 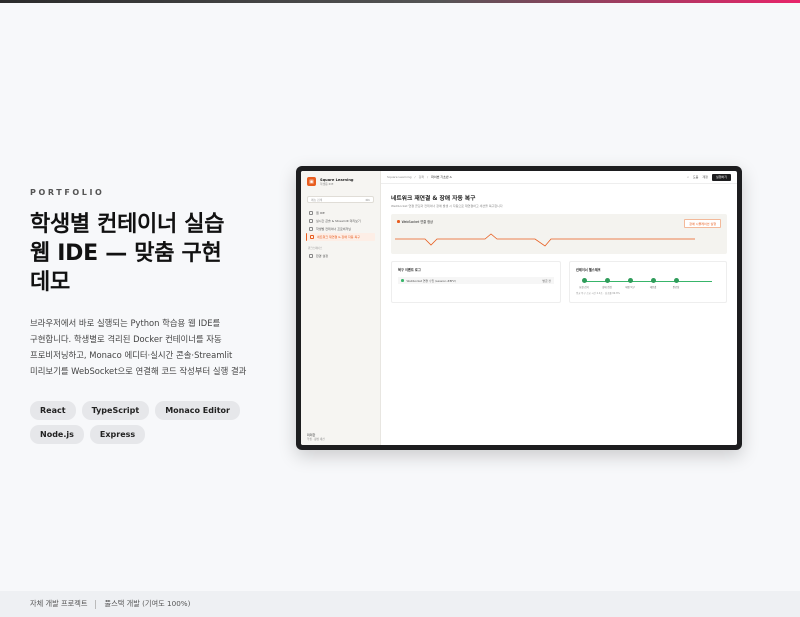 I want to click on sidebar-item-label: 네트워크 재연결 & 장애 자동 복구, so click(x=338, y=237).